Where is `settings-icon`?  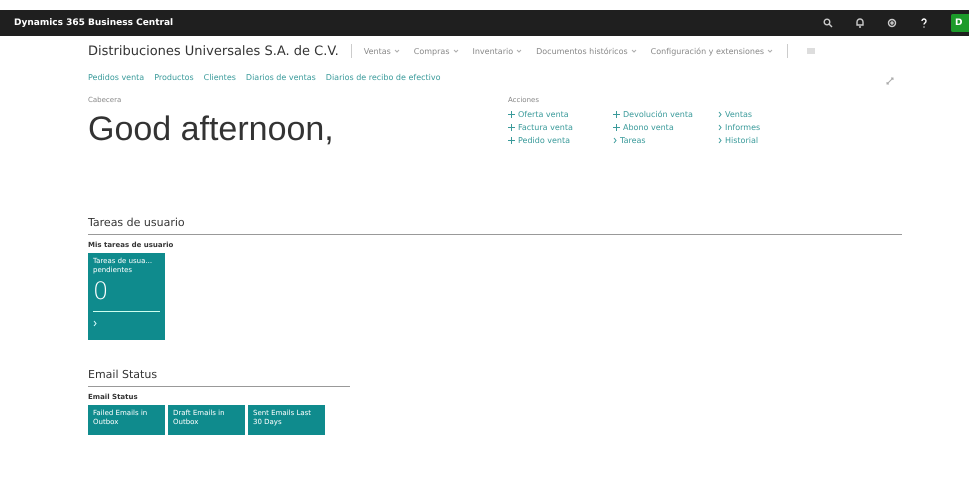
settings-icon is located at coordinates (892, 23).